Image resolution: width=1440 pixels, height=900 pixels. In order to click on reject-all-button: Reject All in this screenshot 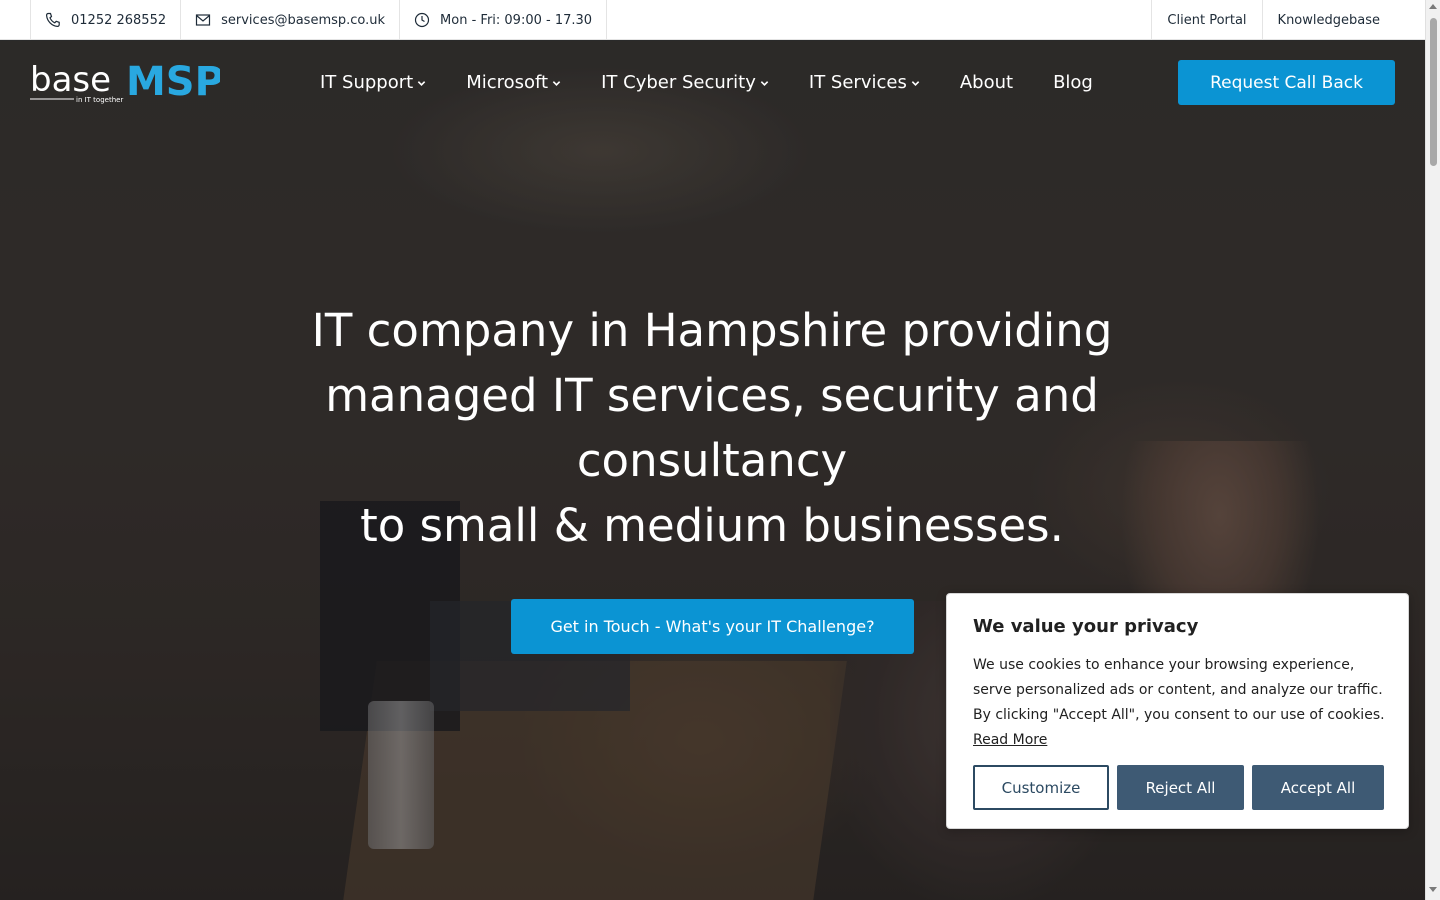, I will do `click(1180, 787)`.